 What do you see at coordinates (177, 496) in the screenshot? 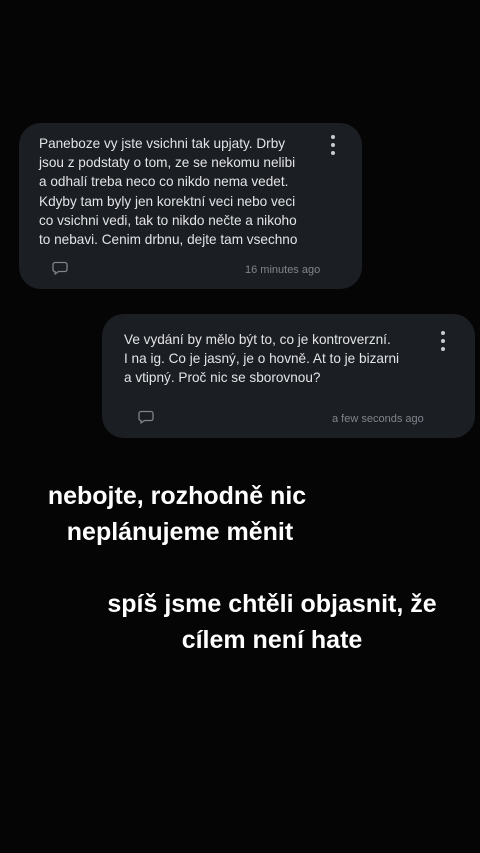
I see `overlay-caption-line: nebojte, rozhodně nic` at bounding box center [177, 496].